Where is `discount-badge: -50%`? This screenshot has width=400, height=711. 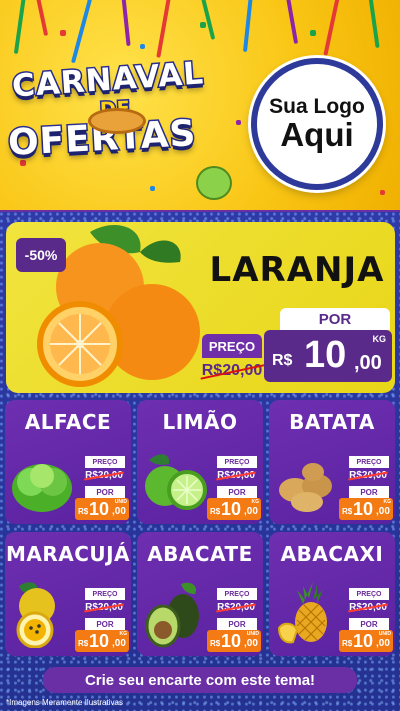
discount-badge: -50% is located at coordinates (41, 255).